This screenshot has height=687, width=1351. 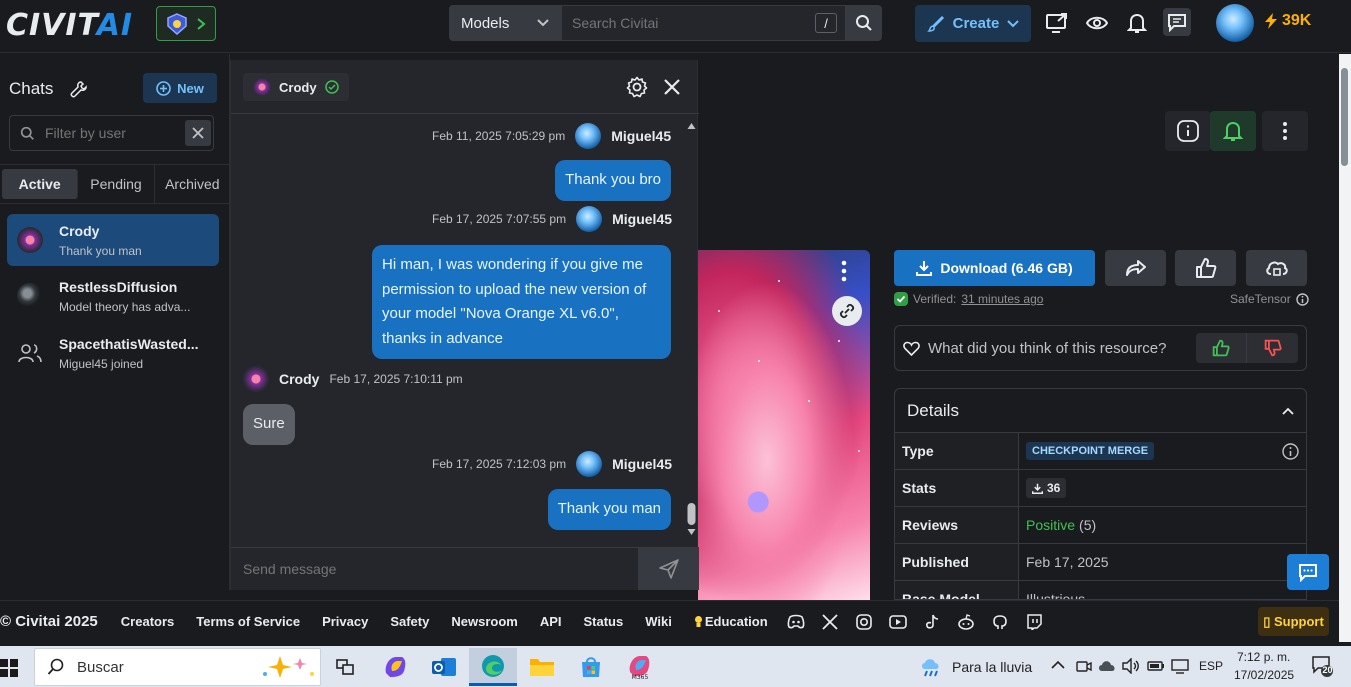 What do you see at coordinates (637, 87) in the screenshot?
I see `chat-settings-button` at bounding box center [637, 87].